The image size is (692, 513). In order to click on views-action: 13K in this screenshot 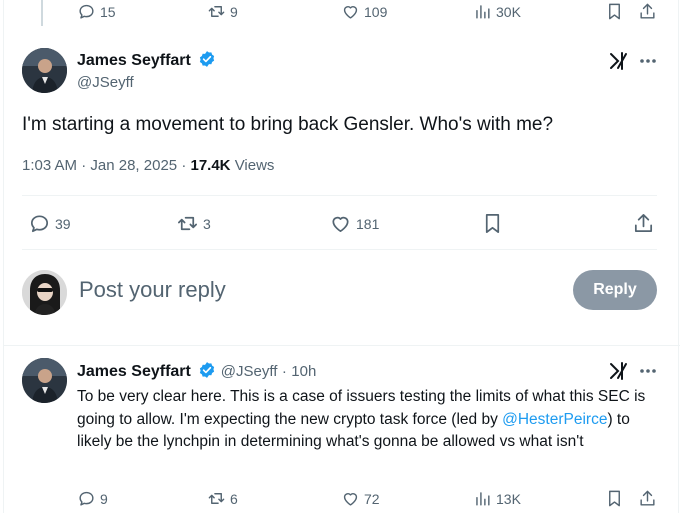, I will do `click(497, 498)`.